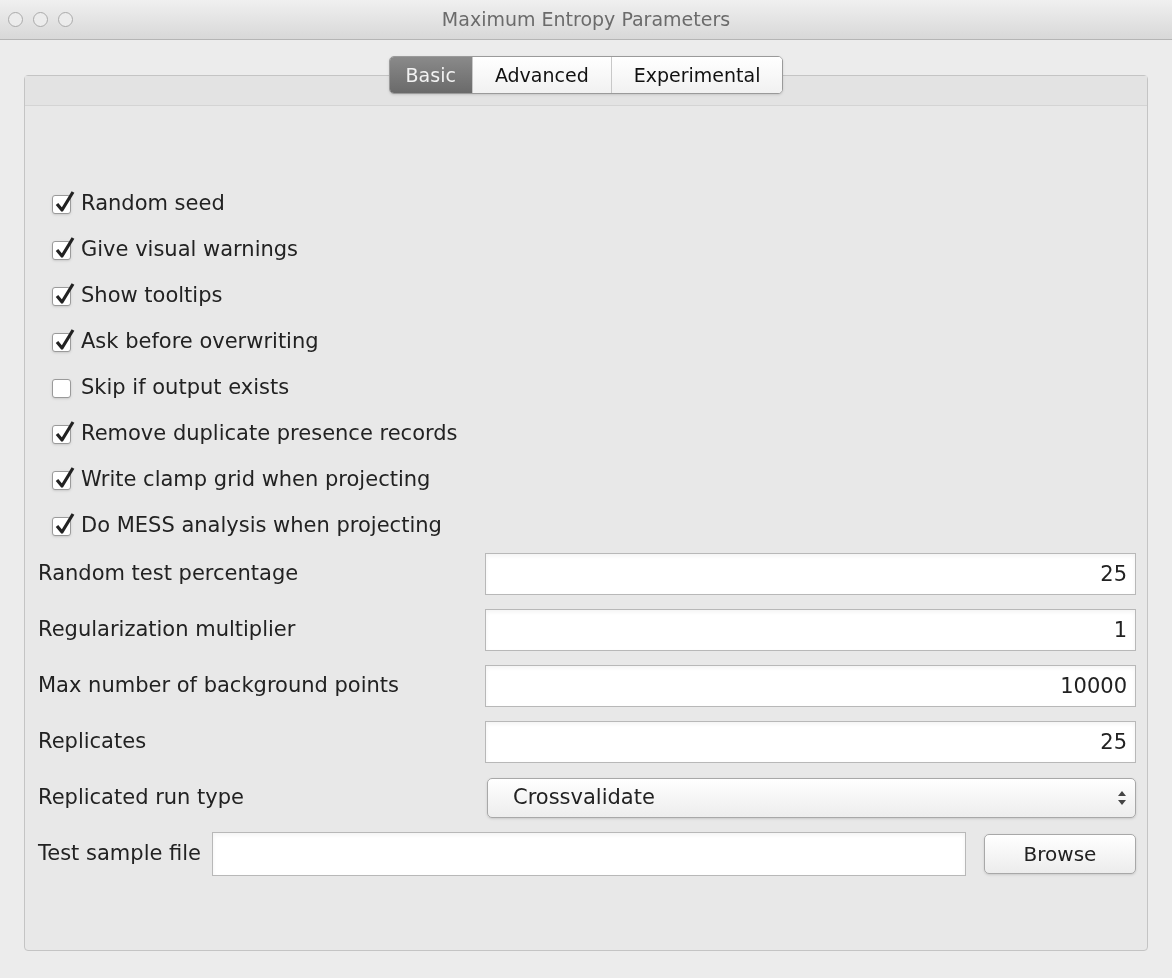 The height and width of the screenshot is (978, 1172). Describe the element at coordinates (1122, 798) in the screenshot. I see `stepper-arrows-icon` at that location.